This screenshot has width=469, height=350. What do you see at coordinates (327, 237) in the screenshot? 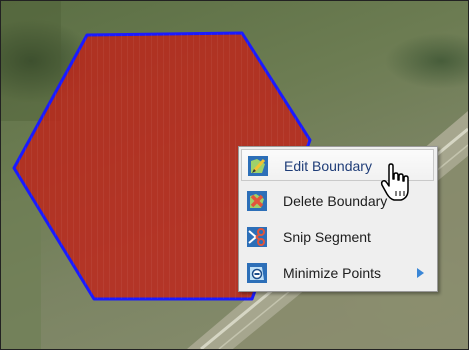
I see `menu-item-label: Snip Segment` at bounding box center [327, 237].